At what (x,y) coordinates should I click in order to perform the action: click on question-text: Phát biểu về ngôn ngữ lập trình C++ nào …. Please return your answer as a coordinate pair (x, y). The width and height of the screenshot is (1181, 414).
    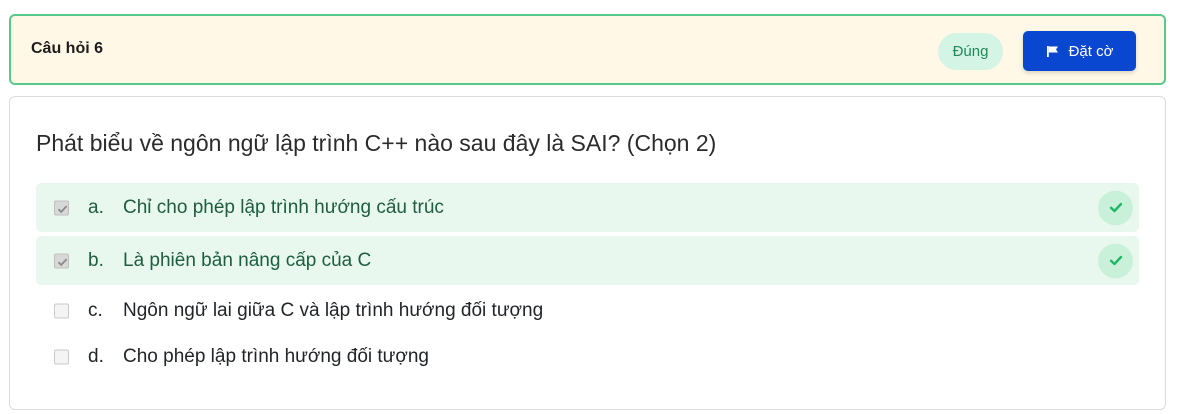
    Looking at the image, I should click on (376, 143).